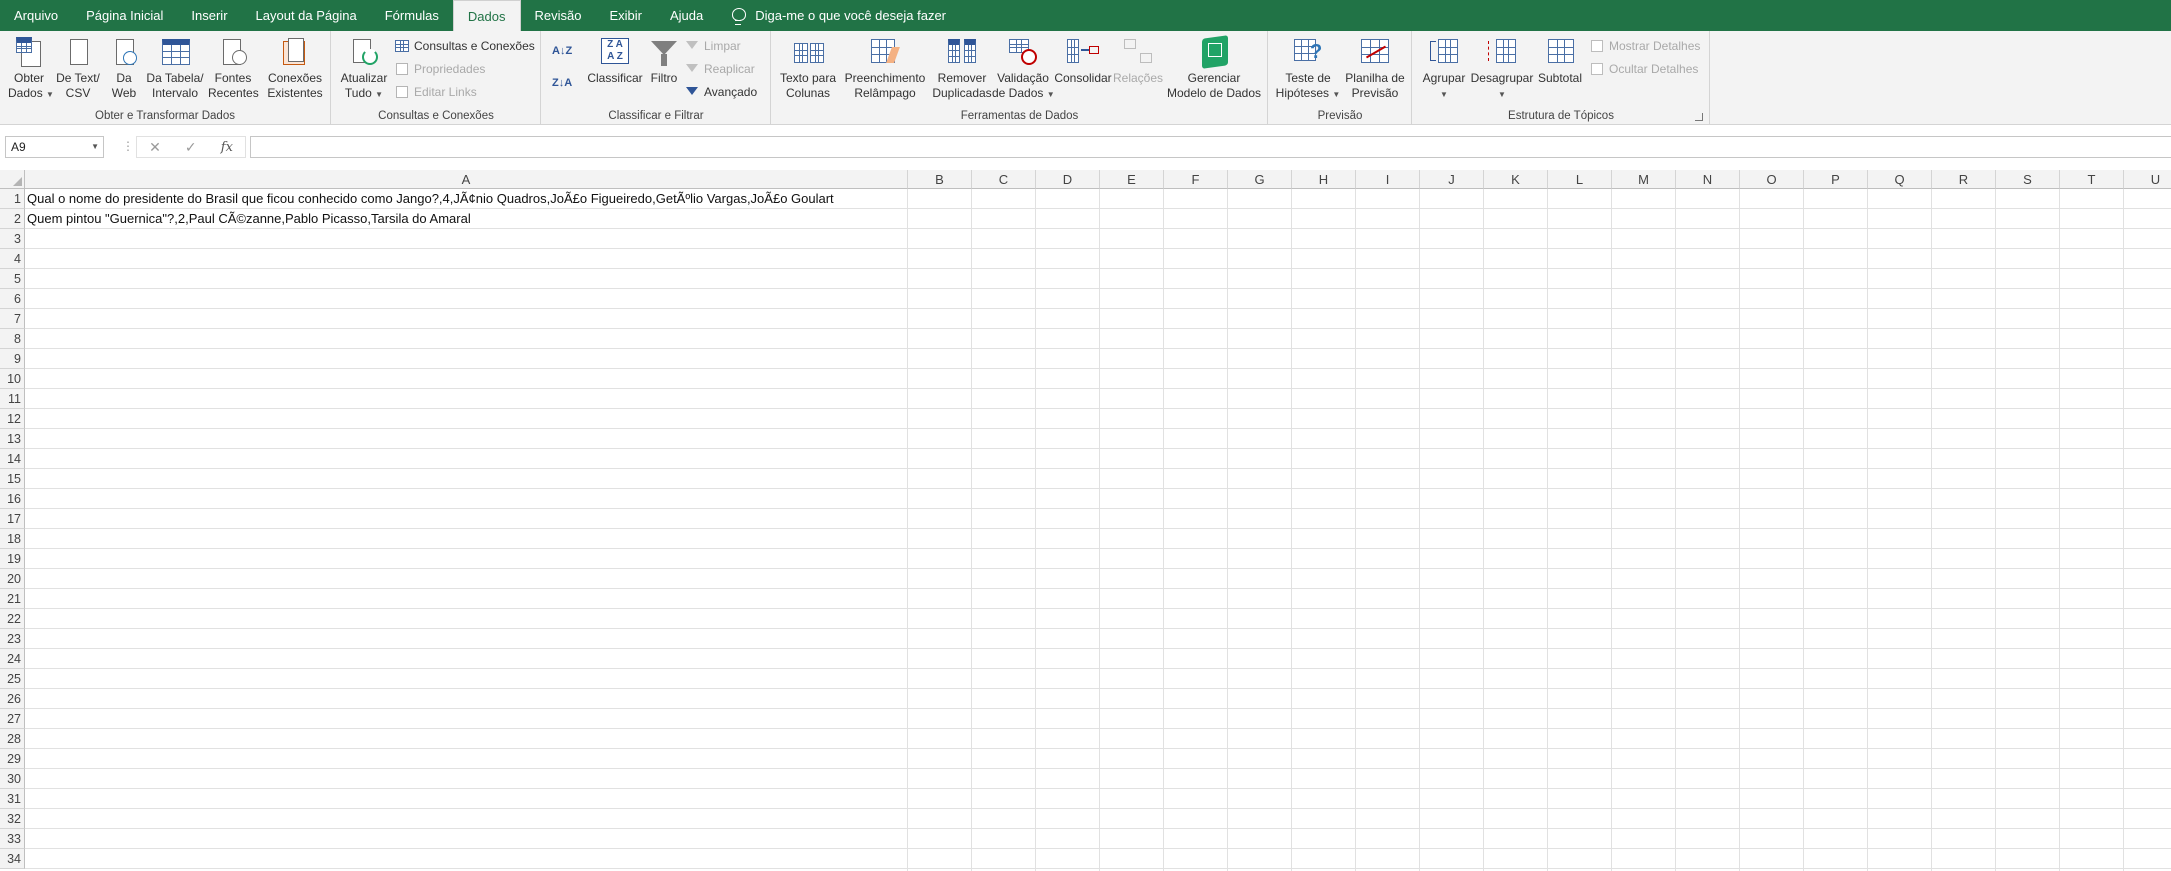 The image size is (2171, 871). What do you see at coordinates (562, 83) in the screenshot?
I see `sort-z-to-a-button: Z↓A` at bounding box center [562, 83].